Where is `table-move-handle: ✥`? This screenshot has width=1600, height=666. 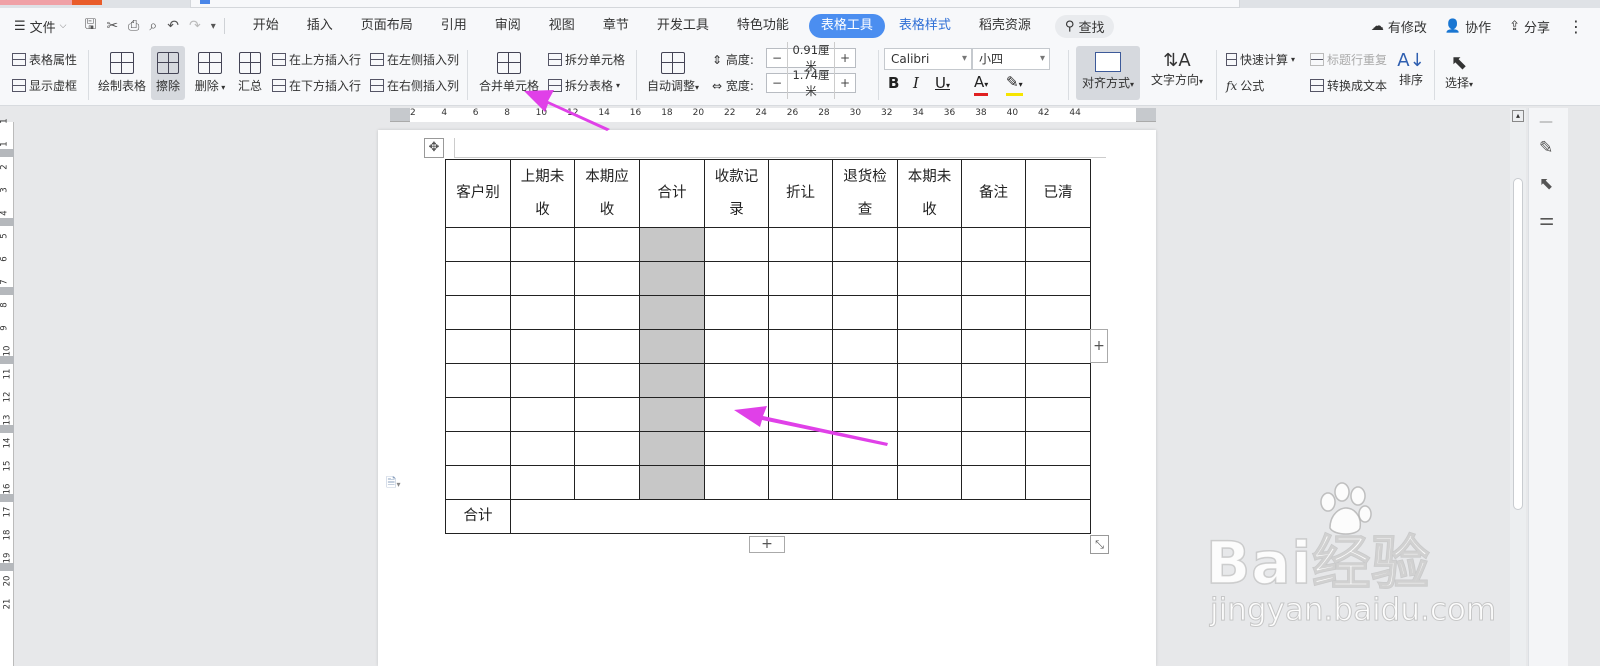 table-move-handle: ✥ is located at coordinates (434, 148).